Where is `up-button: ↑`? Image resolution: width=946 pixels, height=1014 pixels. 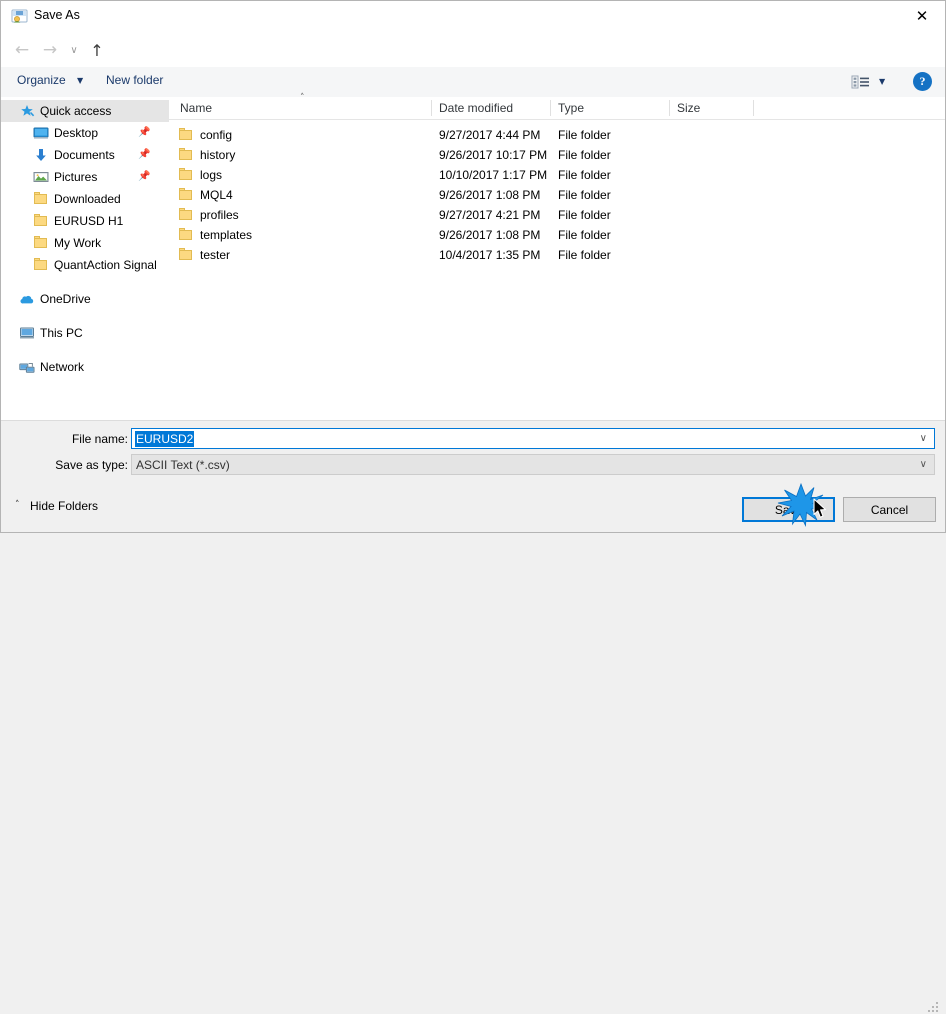
up-button: ↑ is located at coordinates (97, 50).